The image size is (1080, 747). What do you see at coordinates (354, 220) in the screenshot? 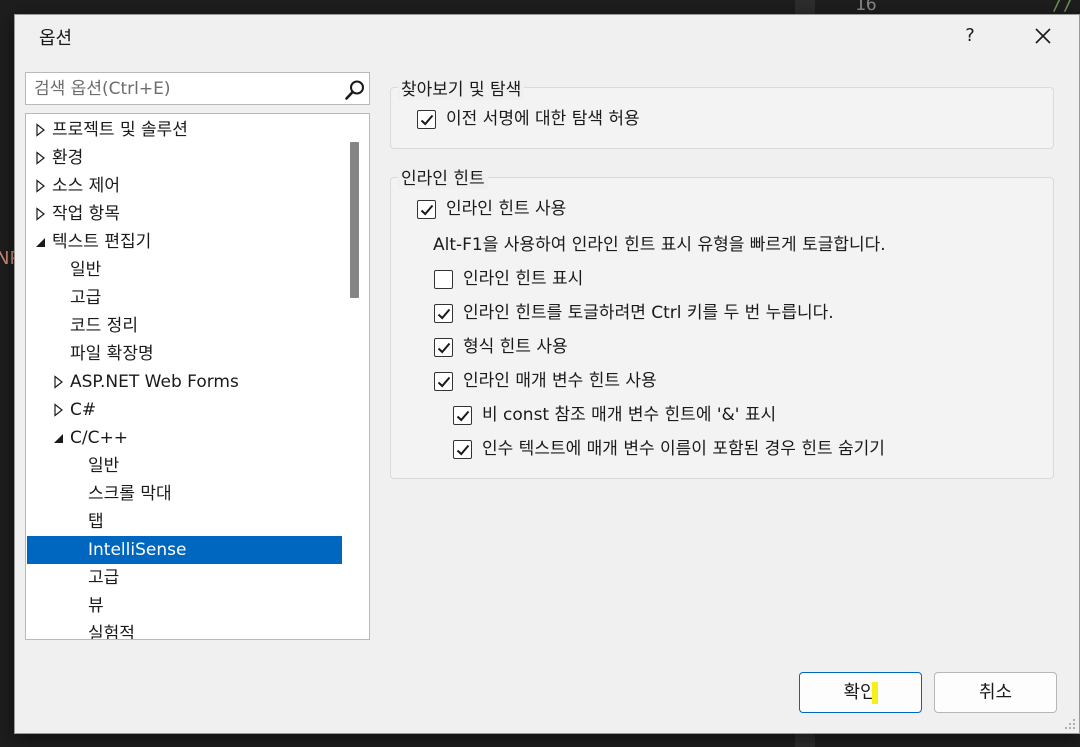
I see `tree-scrollbar-thumb` at bounding box center [354, 220].